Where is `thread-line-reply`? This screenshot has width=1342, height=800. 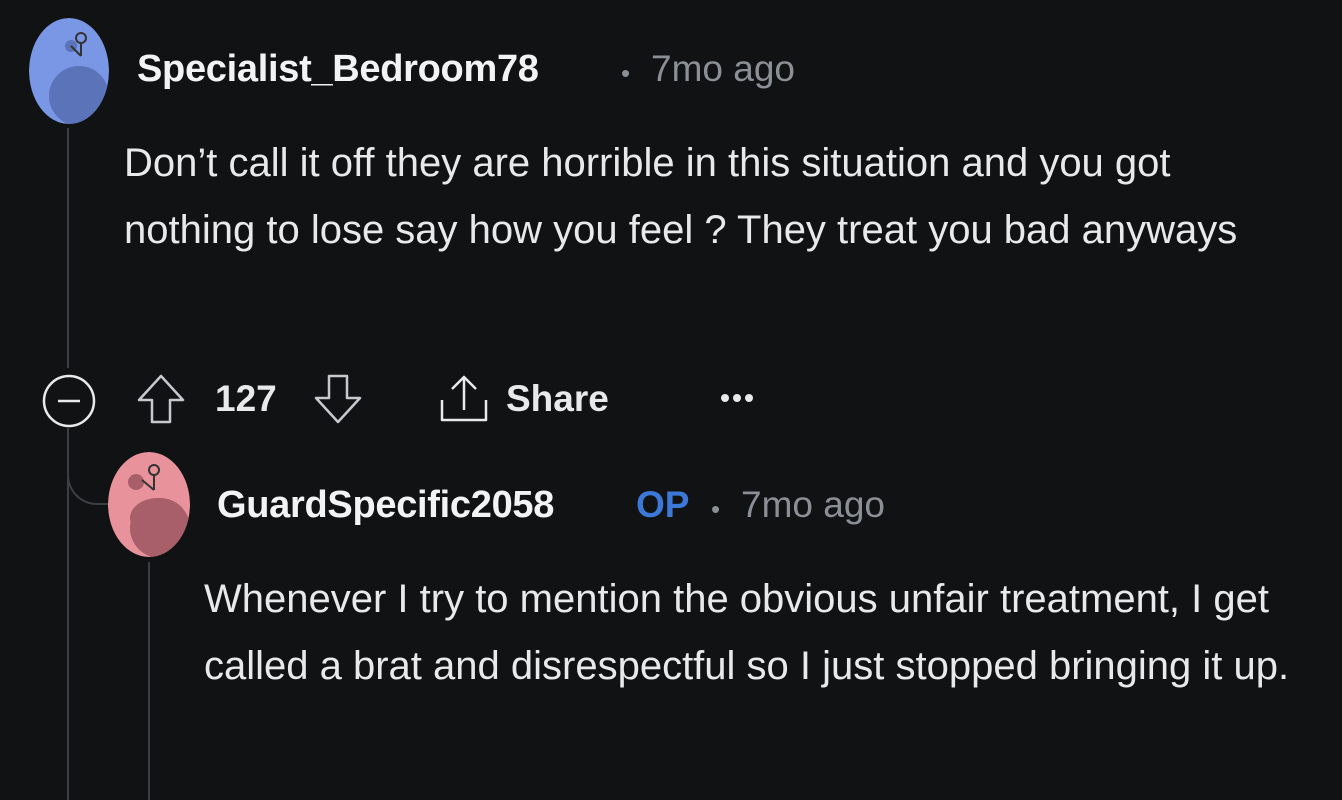
thread-line-reply is located at coordinates (149, 681).